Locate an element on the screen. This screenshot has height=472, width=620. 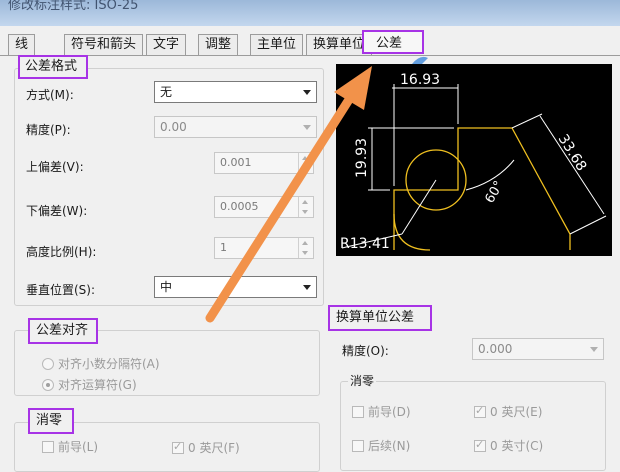
annotation-arrow-head is located at coordinates (353, 88).